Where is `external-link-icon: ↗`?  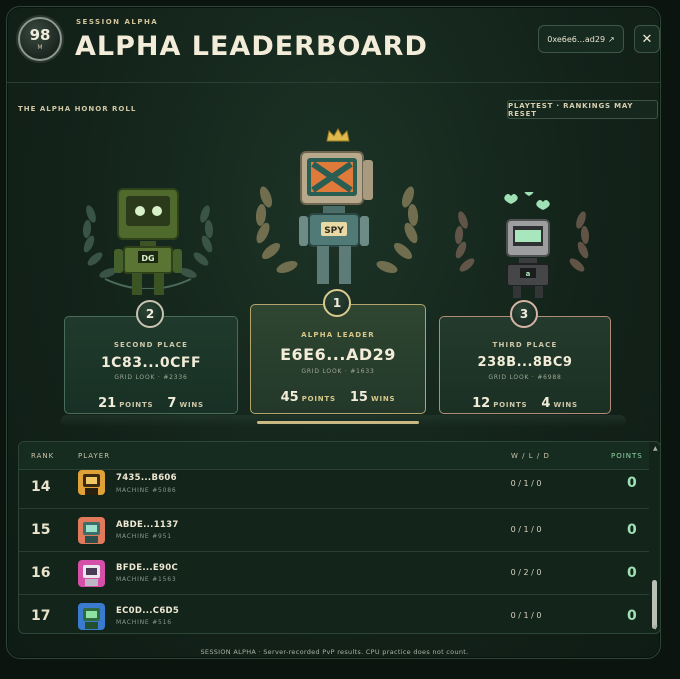 external-link-icon: ↗ is located at coordinates (611, 39).